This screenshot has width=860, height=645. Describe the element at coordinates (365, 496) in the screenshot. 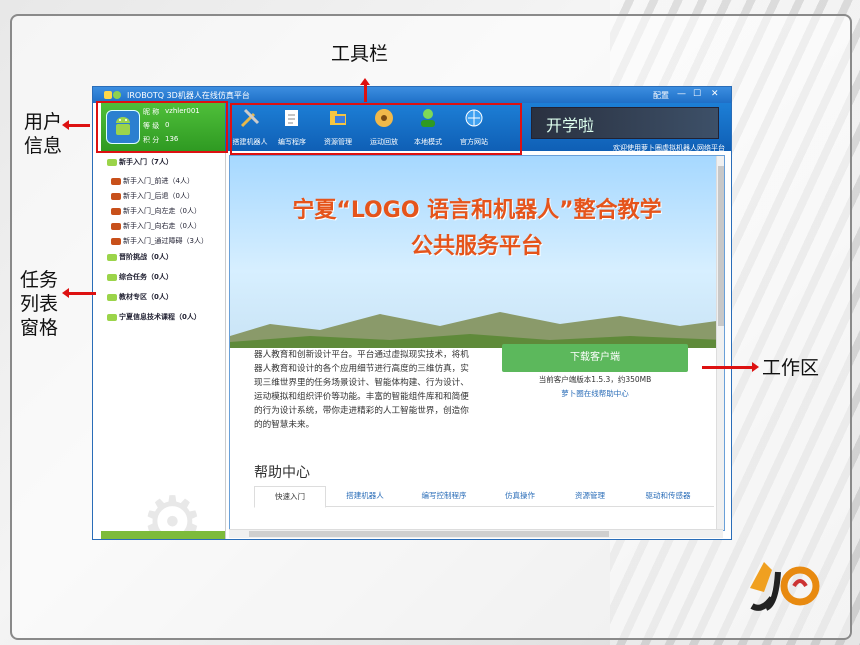

I see `tab-build-robot: 搭建机器人` at that location.